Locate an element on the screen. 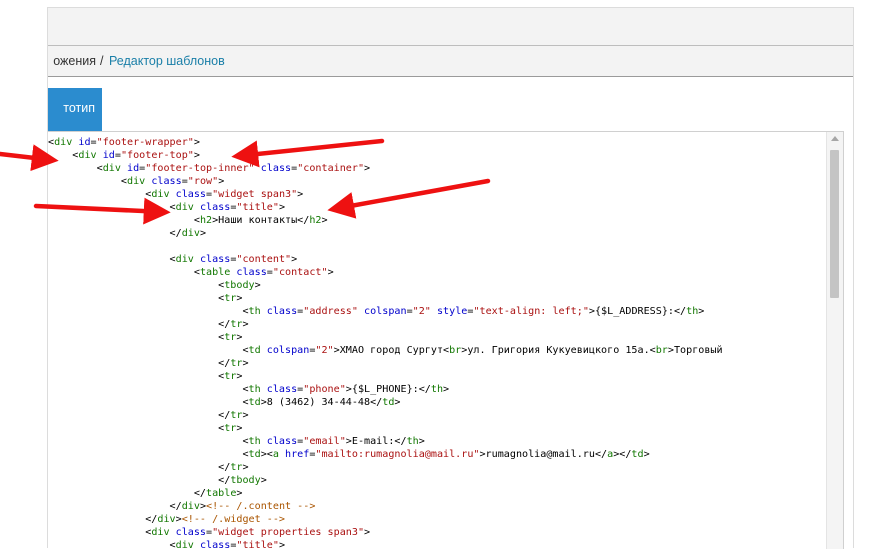 Image resolution: width=871 pixels, height=549 pixels. code-token: "address" is located at coordinates (330, 311).